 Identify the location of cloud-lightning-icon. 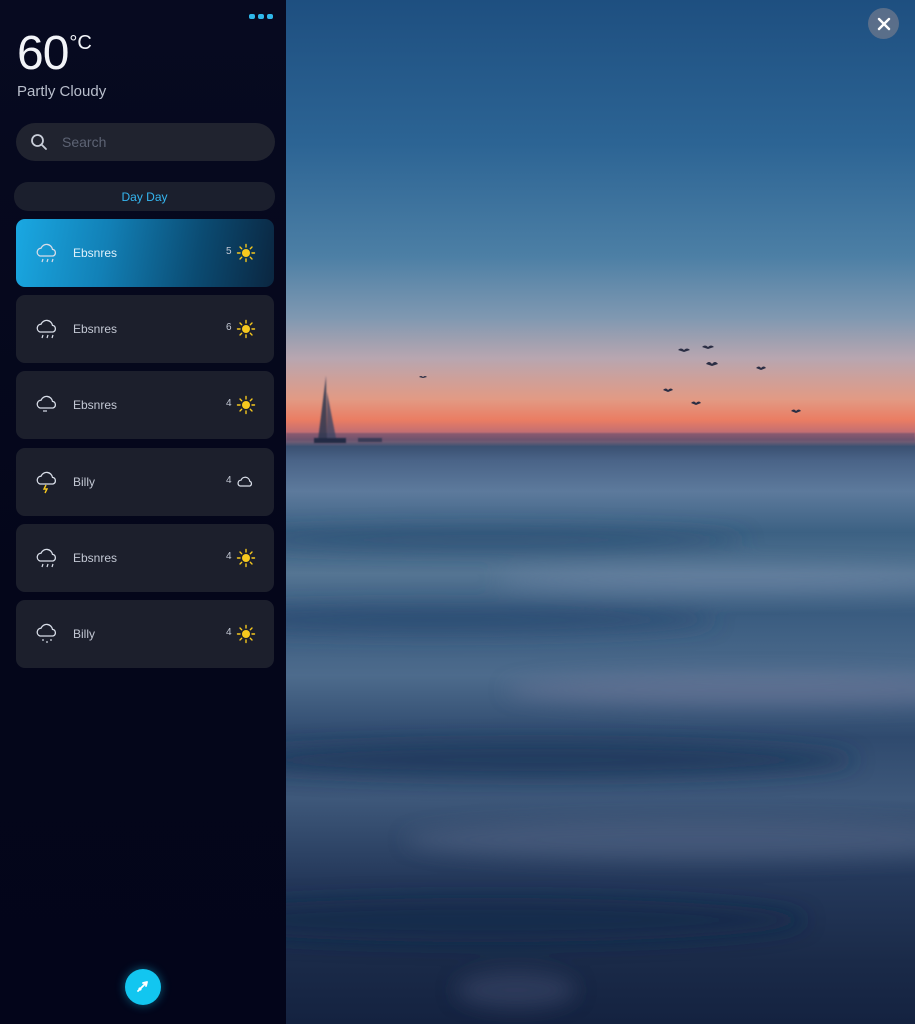
(46, 482).